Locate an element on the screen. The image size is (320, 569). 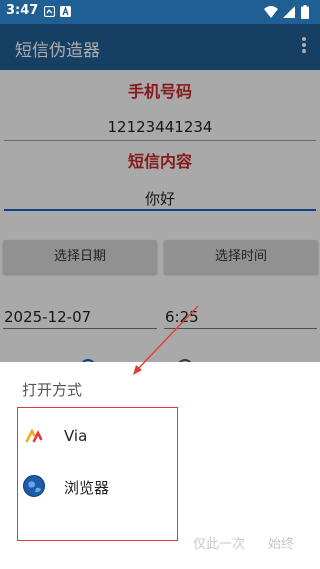
always-button: 始终 is located at coordinates (281, 542).